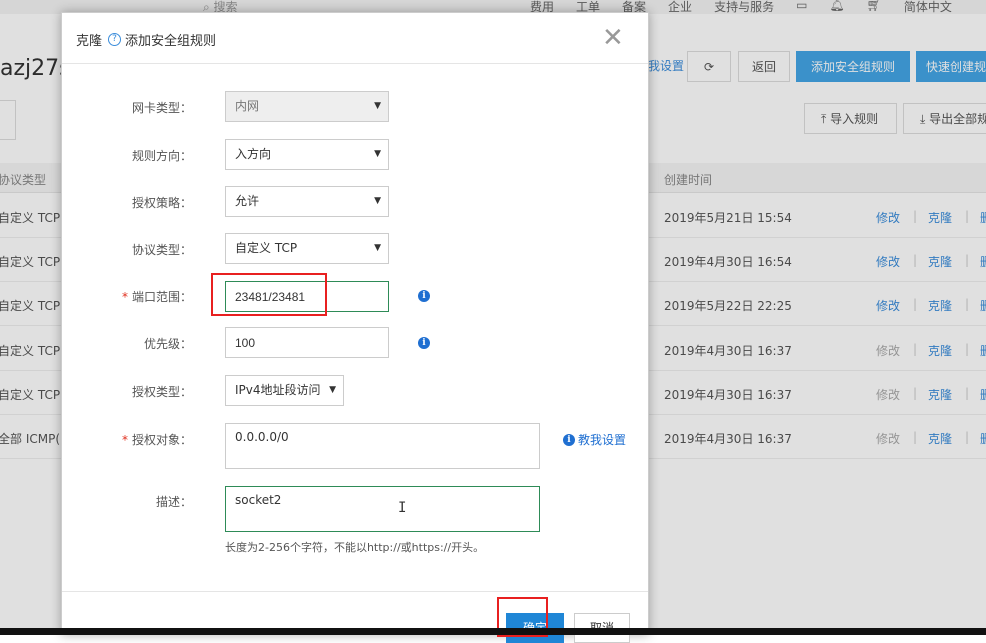 The height and width of the screenshot is (643, 986). I want to click on description-label: 描述：, so click(173, 502).